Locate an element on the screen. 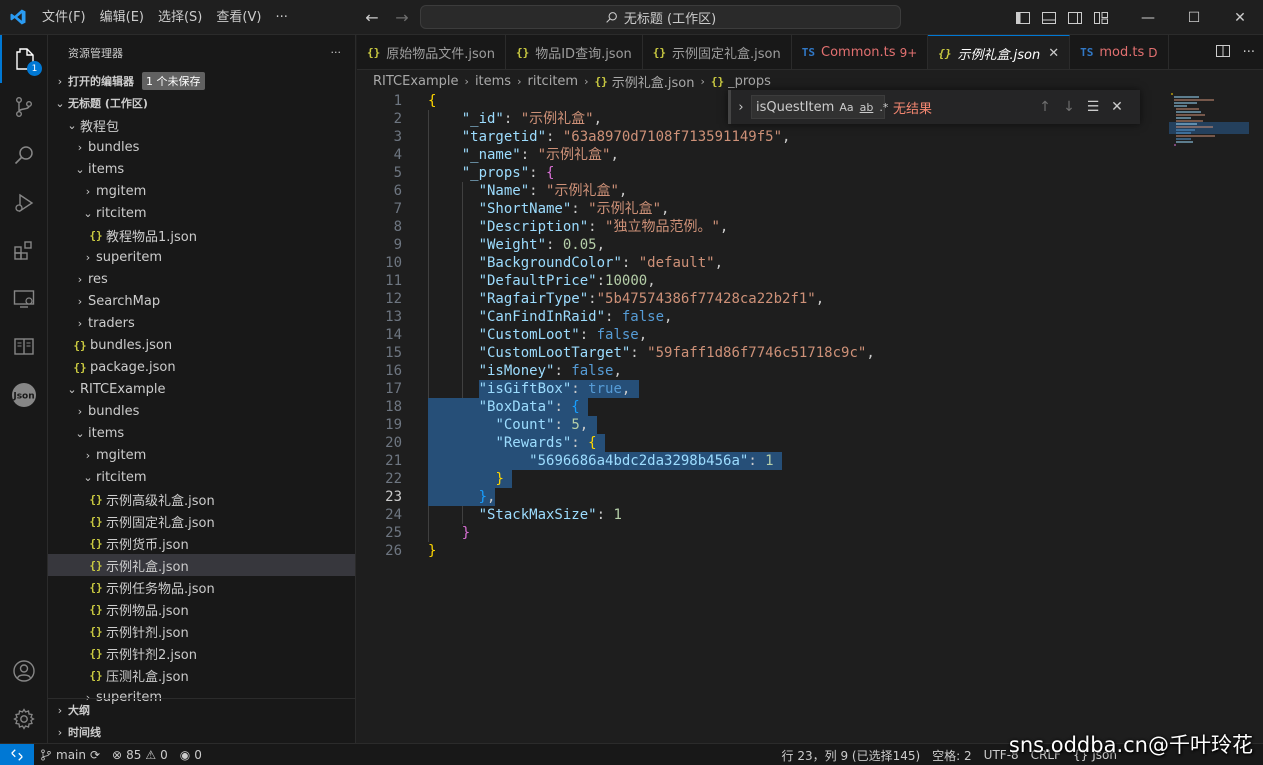  source-control-icon is located at coordinates (24, 107).